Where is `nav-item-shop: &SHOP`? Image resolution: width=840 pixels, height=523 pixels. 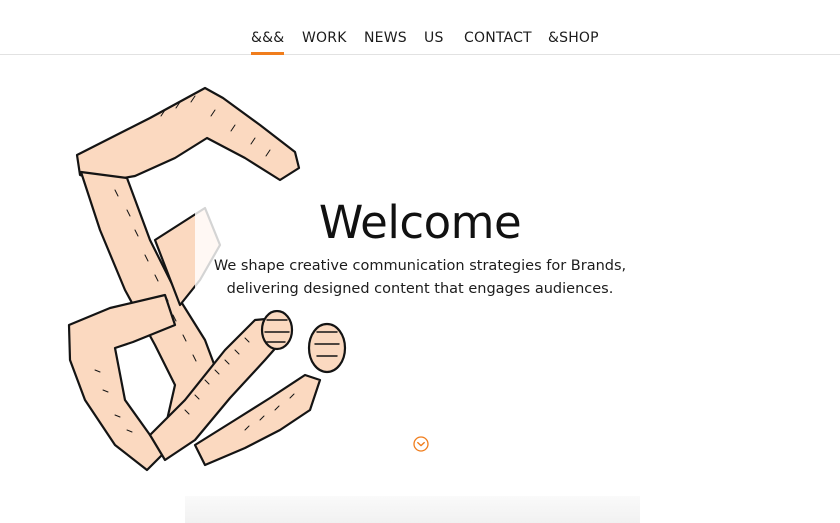 nav-item-shop: &SHOP is located at coordinates (573, 38).